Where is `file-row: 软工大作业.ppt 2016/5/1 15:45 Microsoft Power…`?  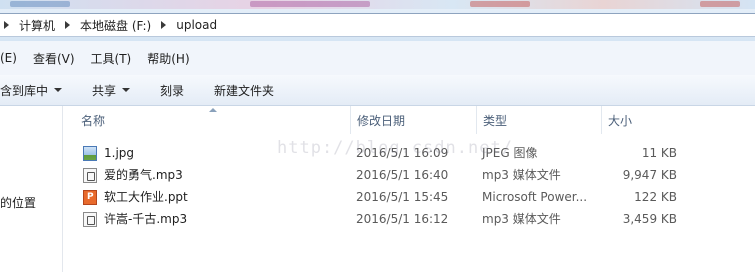
file-row: 软工大作业.ppt 2016/5/1 15:45 Microsoft Power… is located at coordinates (409, 197).